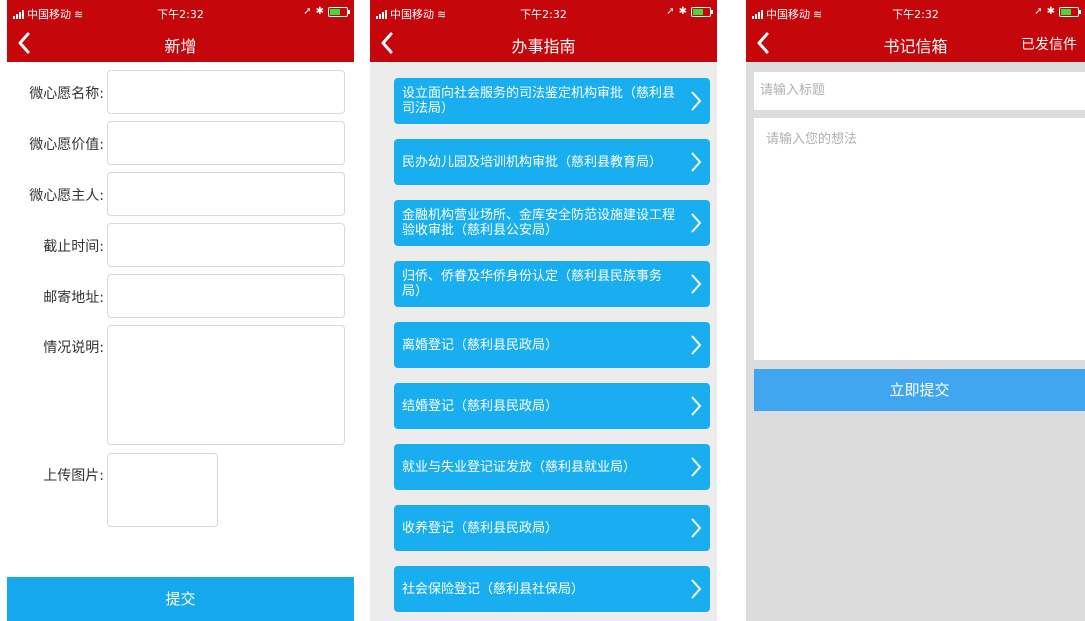 The height and width of the screenshot is (621, 1085). Describe the element at coordinates (226, 245) in the screenshot. I see `deadline-input` at that location.